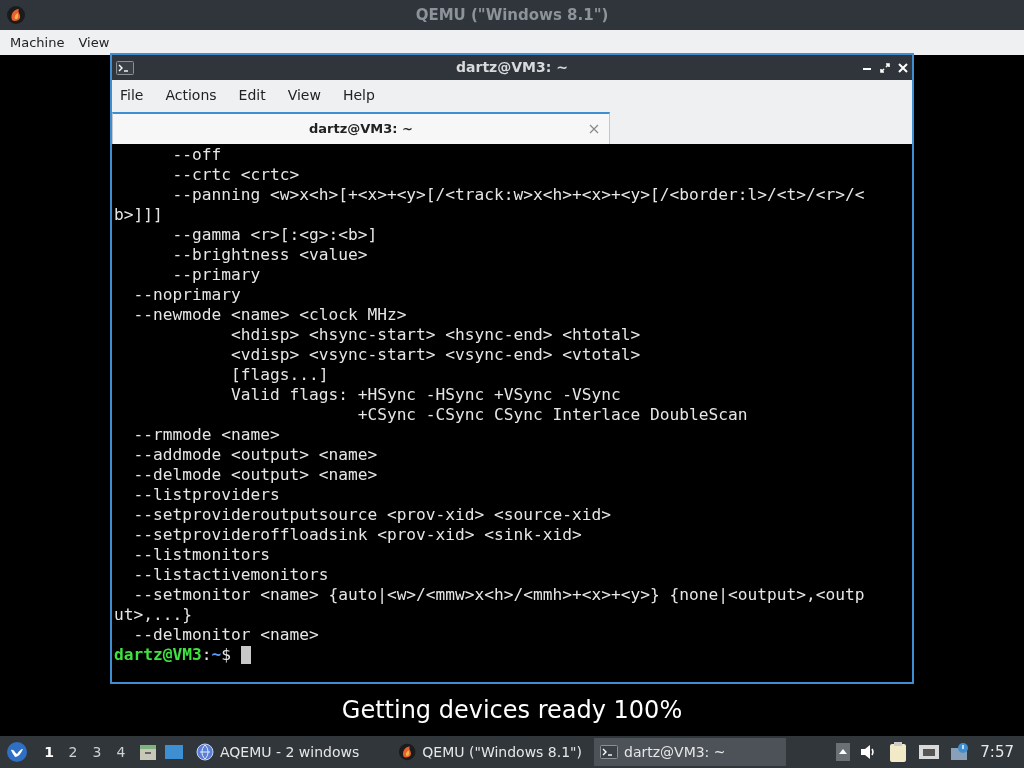  What do you see at coordinates (843, 752) in the screenshot?
I see `arrow-up-icon` at bounding box center [843, 752].